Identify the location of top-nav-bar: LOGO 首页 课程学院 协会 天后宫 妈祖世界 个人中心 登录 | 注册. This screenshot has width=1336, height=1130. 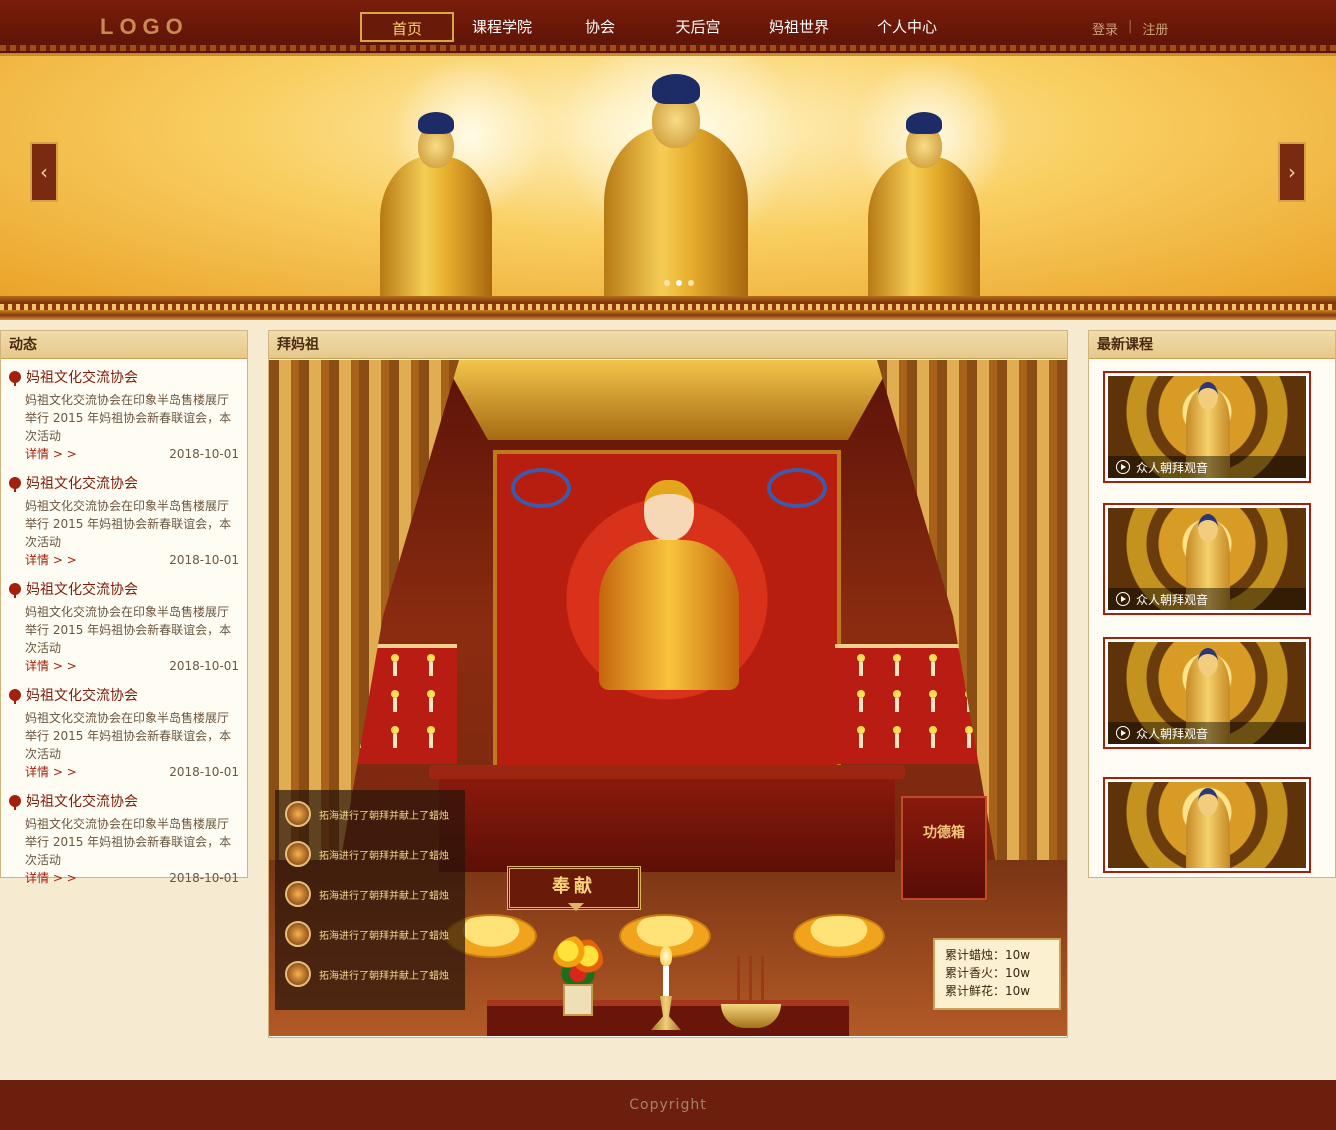
(668, 28).